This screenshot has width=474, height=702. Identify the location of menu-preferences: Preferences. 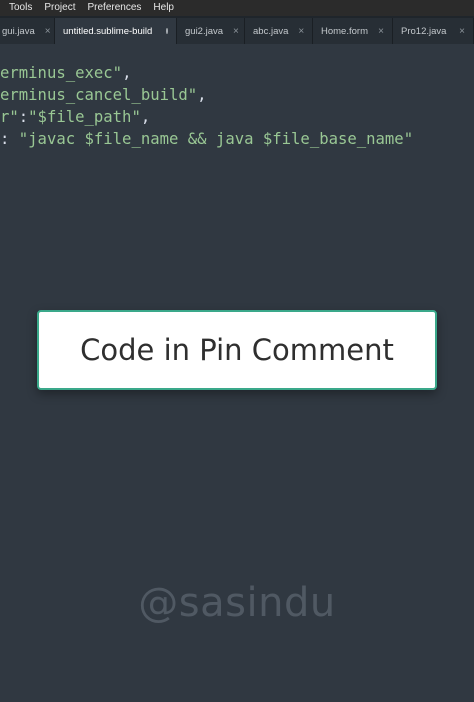
(114, 8).